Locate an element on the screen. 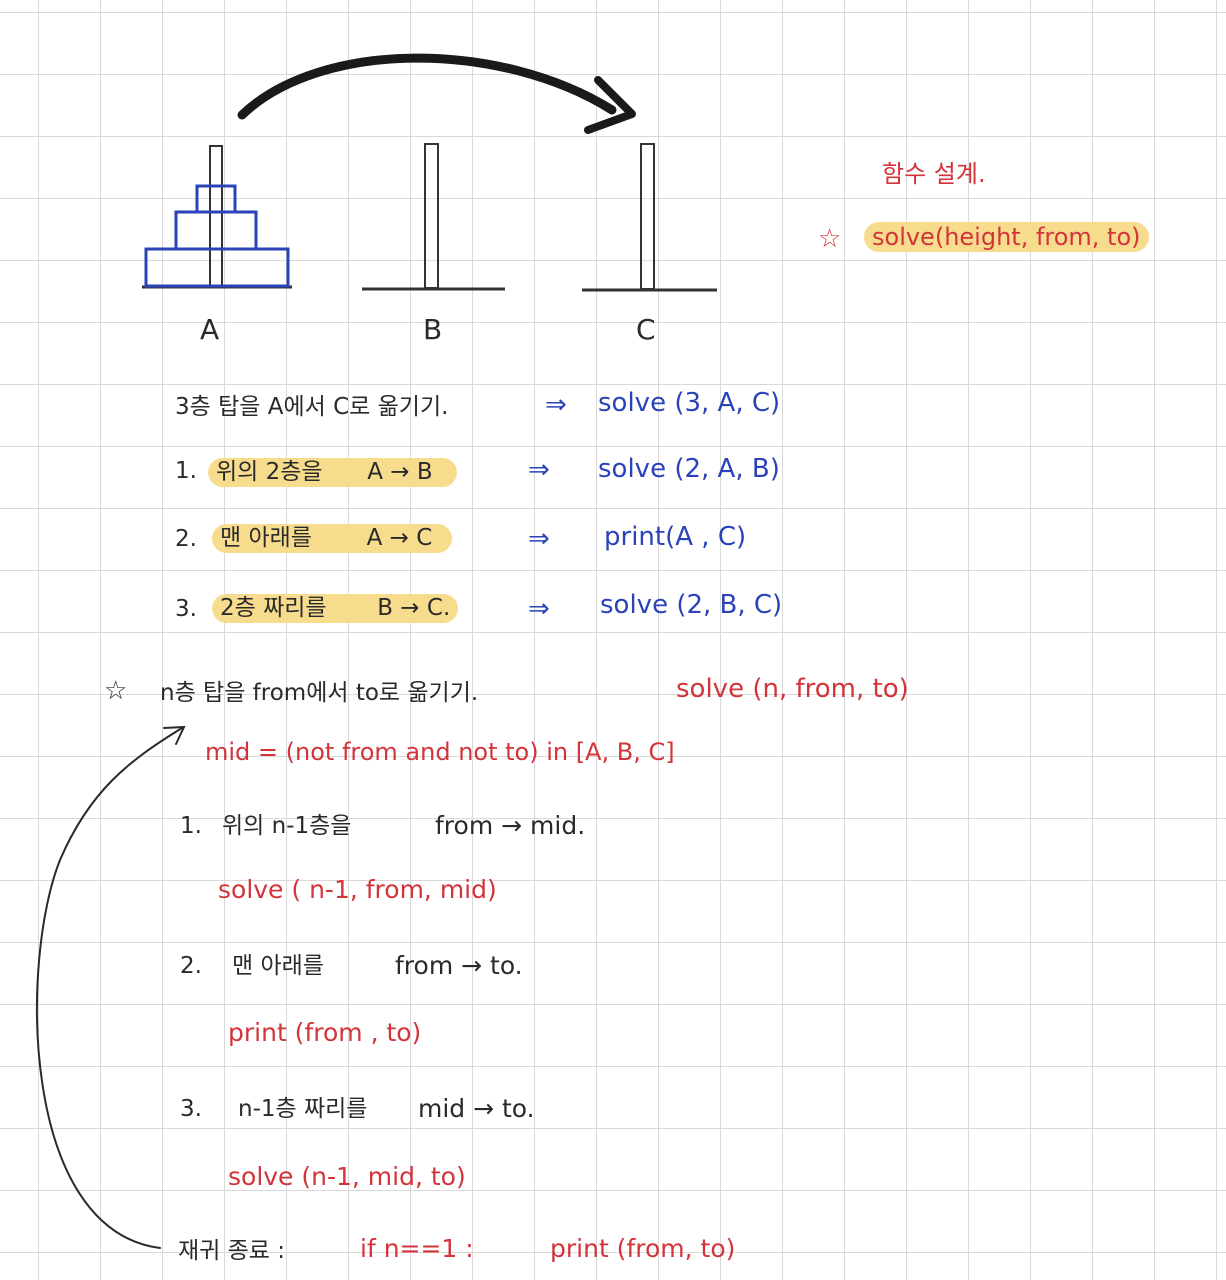 The width and height of the screenshot is (1226, 1280). example-goal: 3층 탑을 A에서 C로 옮기기. is located at coordinates (312, 407).